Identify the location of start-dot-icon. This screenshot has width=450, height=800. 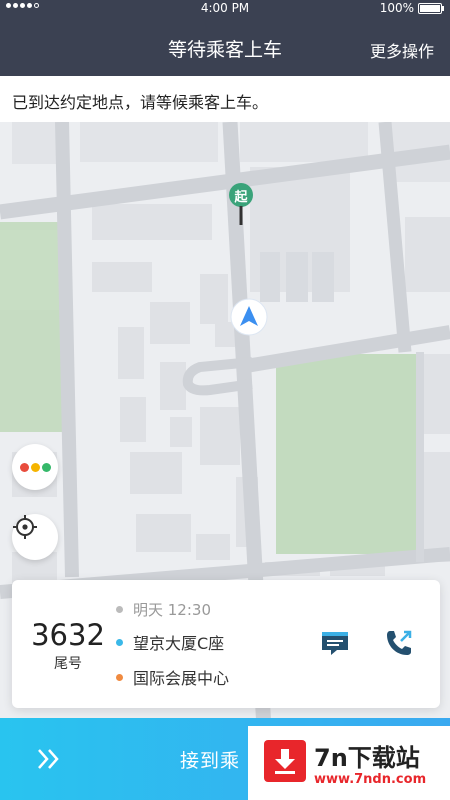
(119, 642).